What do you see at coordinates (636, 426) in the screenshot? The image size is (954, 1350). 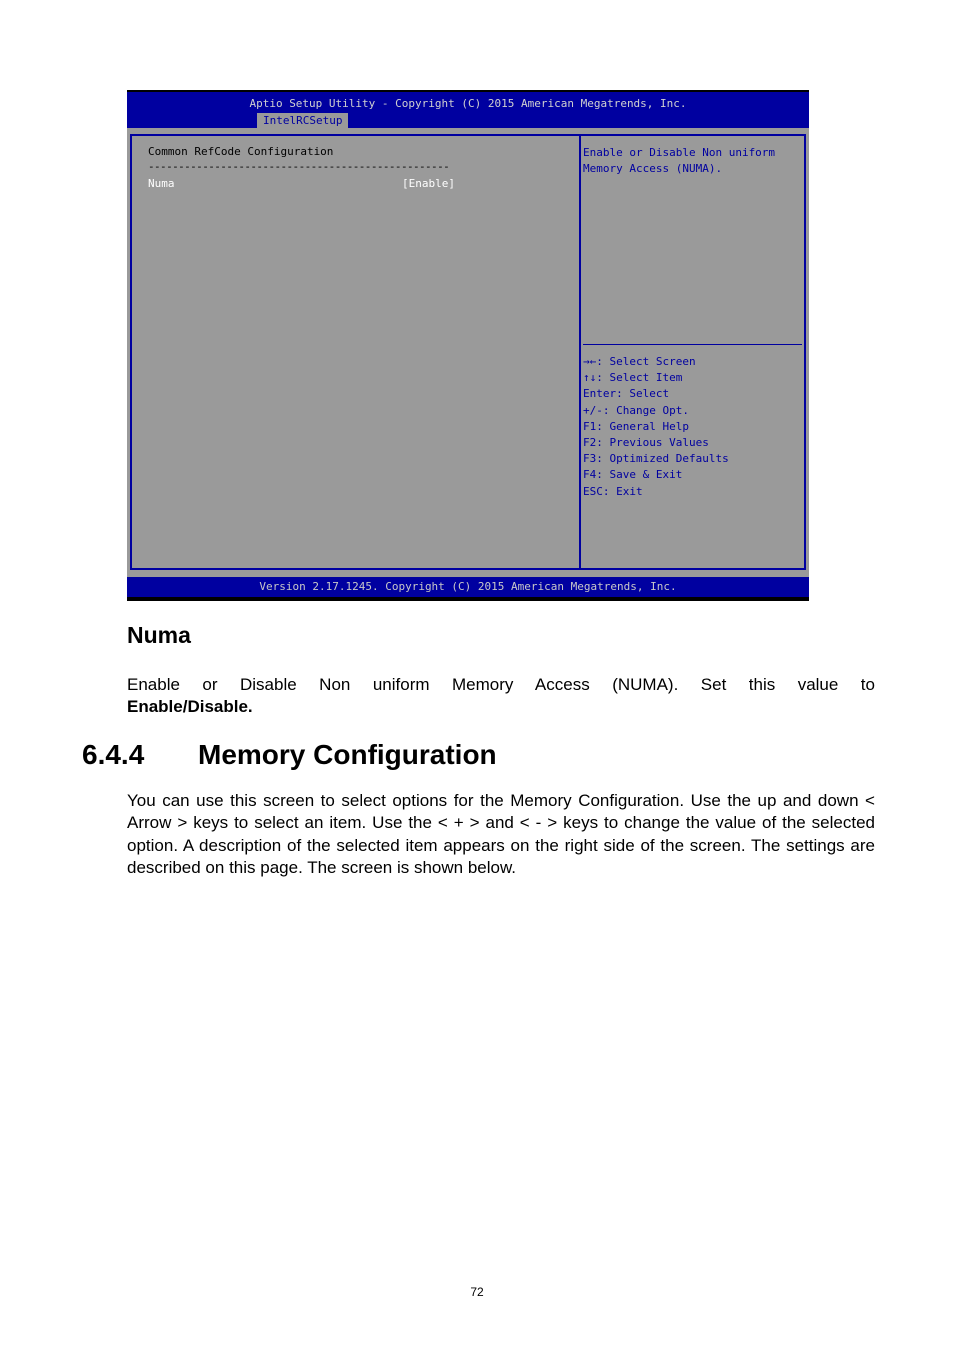 I see `key-help-f1: F1: General Help` at bounding box center [636, 426].